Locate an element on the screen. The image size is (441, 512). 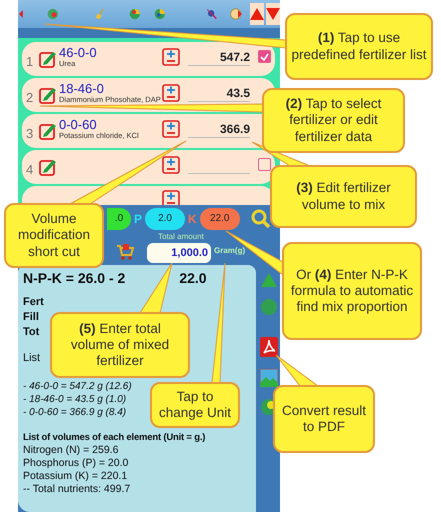
nutrient-field: 2.0 is located at coordinates (165, 219).